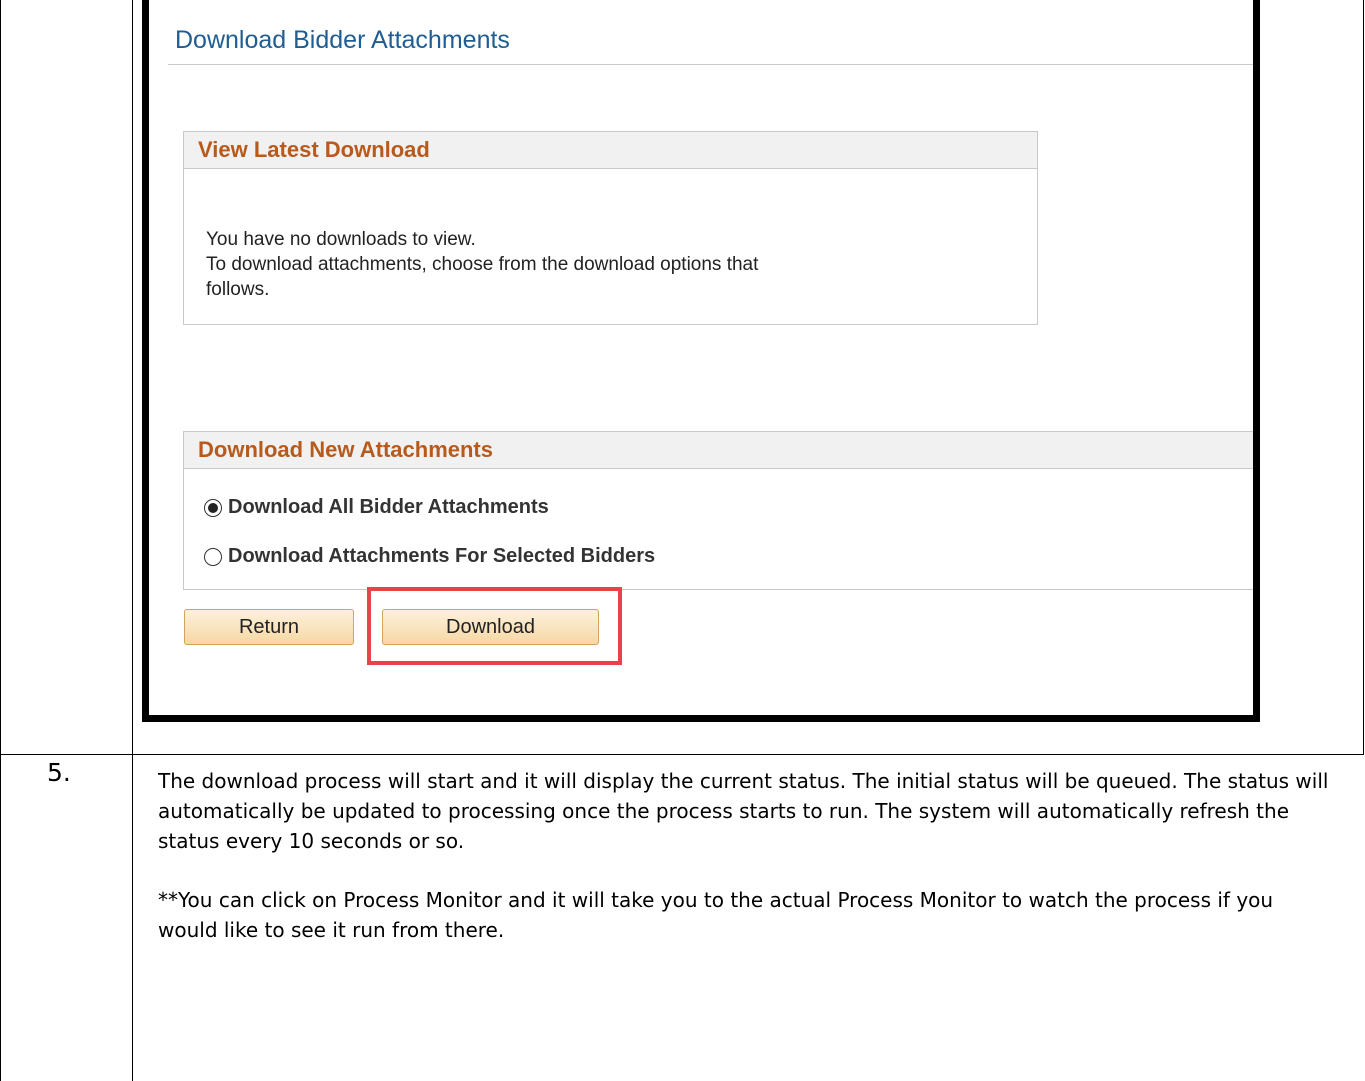 The height and width of the screenshot is (1081, 1365). Describe the element at coordinates (0, 540) in the screenshot. I see `table-border-left` at that location.